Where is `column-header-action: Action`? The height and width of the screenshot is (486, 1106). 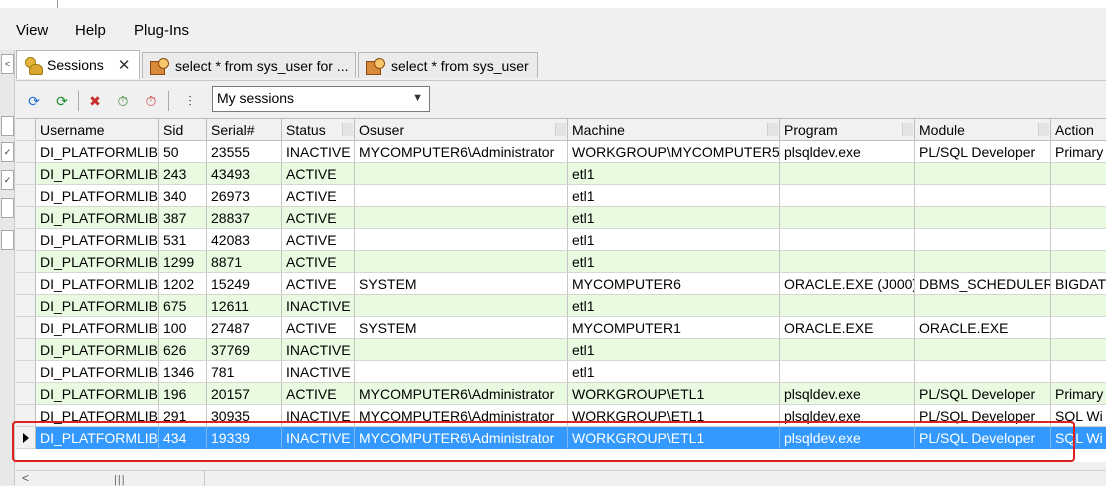 column-header-action: Action is located at coordinates (1078, 130).